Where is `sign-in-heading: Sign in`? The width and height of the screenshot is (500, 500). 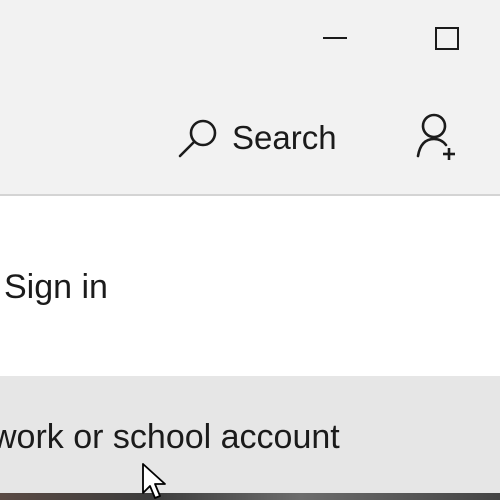 sign-in-heading: Sign in is located at coordinates (56, 287).